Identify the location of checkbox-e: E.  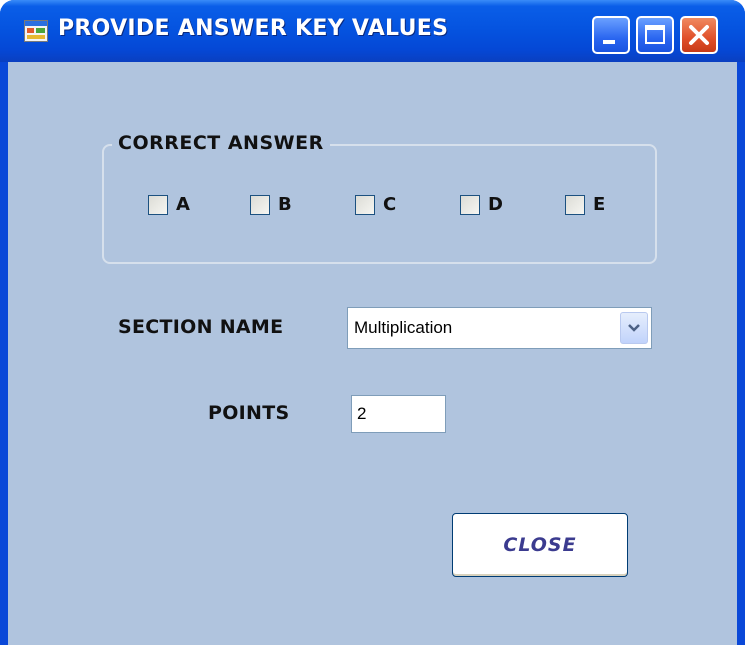
(585, 204).